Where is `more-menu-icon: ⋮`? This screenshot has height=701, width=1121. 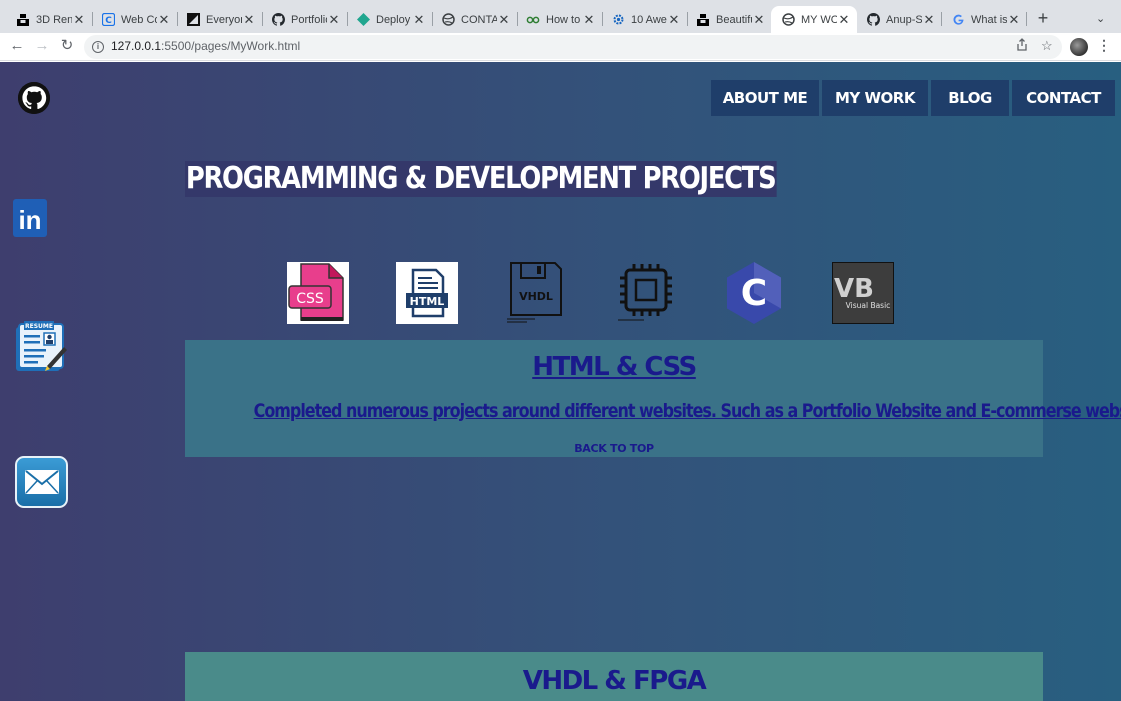 more-menu-icon: ⋮ is located at coordinates (1104, 45).